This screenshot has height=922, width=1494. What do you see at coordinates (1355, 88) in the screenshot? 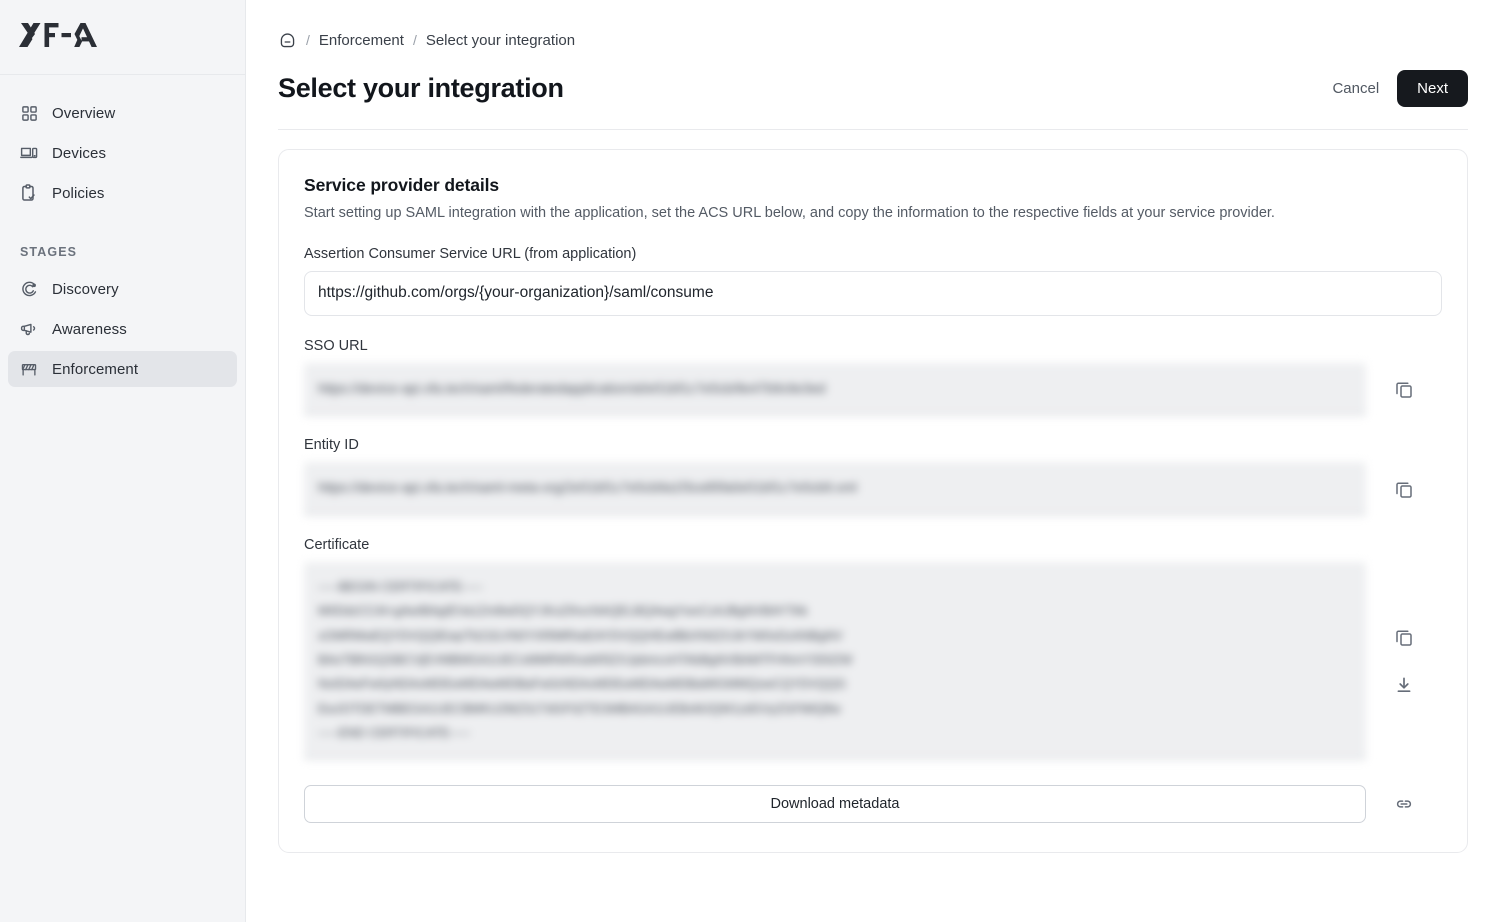
I see `cancel-button: Cancel` at bounding box center [1355, 88].